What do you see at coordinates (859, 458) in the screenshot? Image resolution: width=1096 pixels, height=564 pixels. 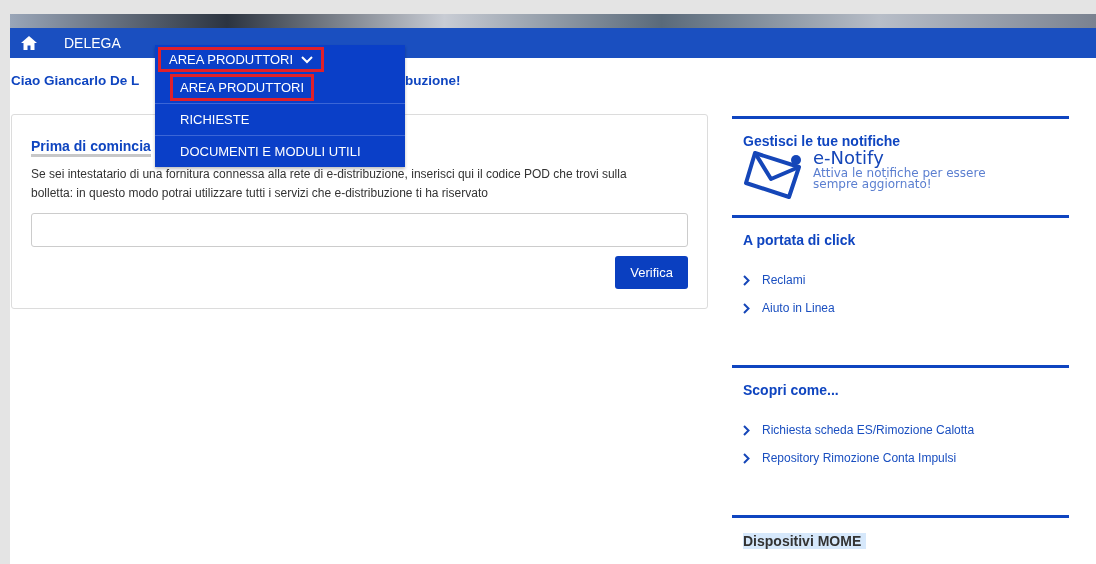 I see `sidebar-link: Repository Rimozione Conta Impulsi` at bounding box center [859, 458].